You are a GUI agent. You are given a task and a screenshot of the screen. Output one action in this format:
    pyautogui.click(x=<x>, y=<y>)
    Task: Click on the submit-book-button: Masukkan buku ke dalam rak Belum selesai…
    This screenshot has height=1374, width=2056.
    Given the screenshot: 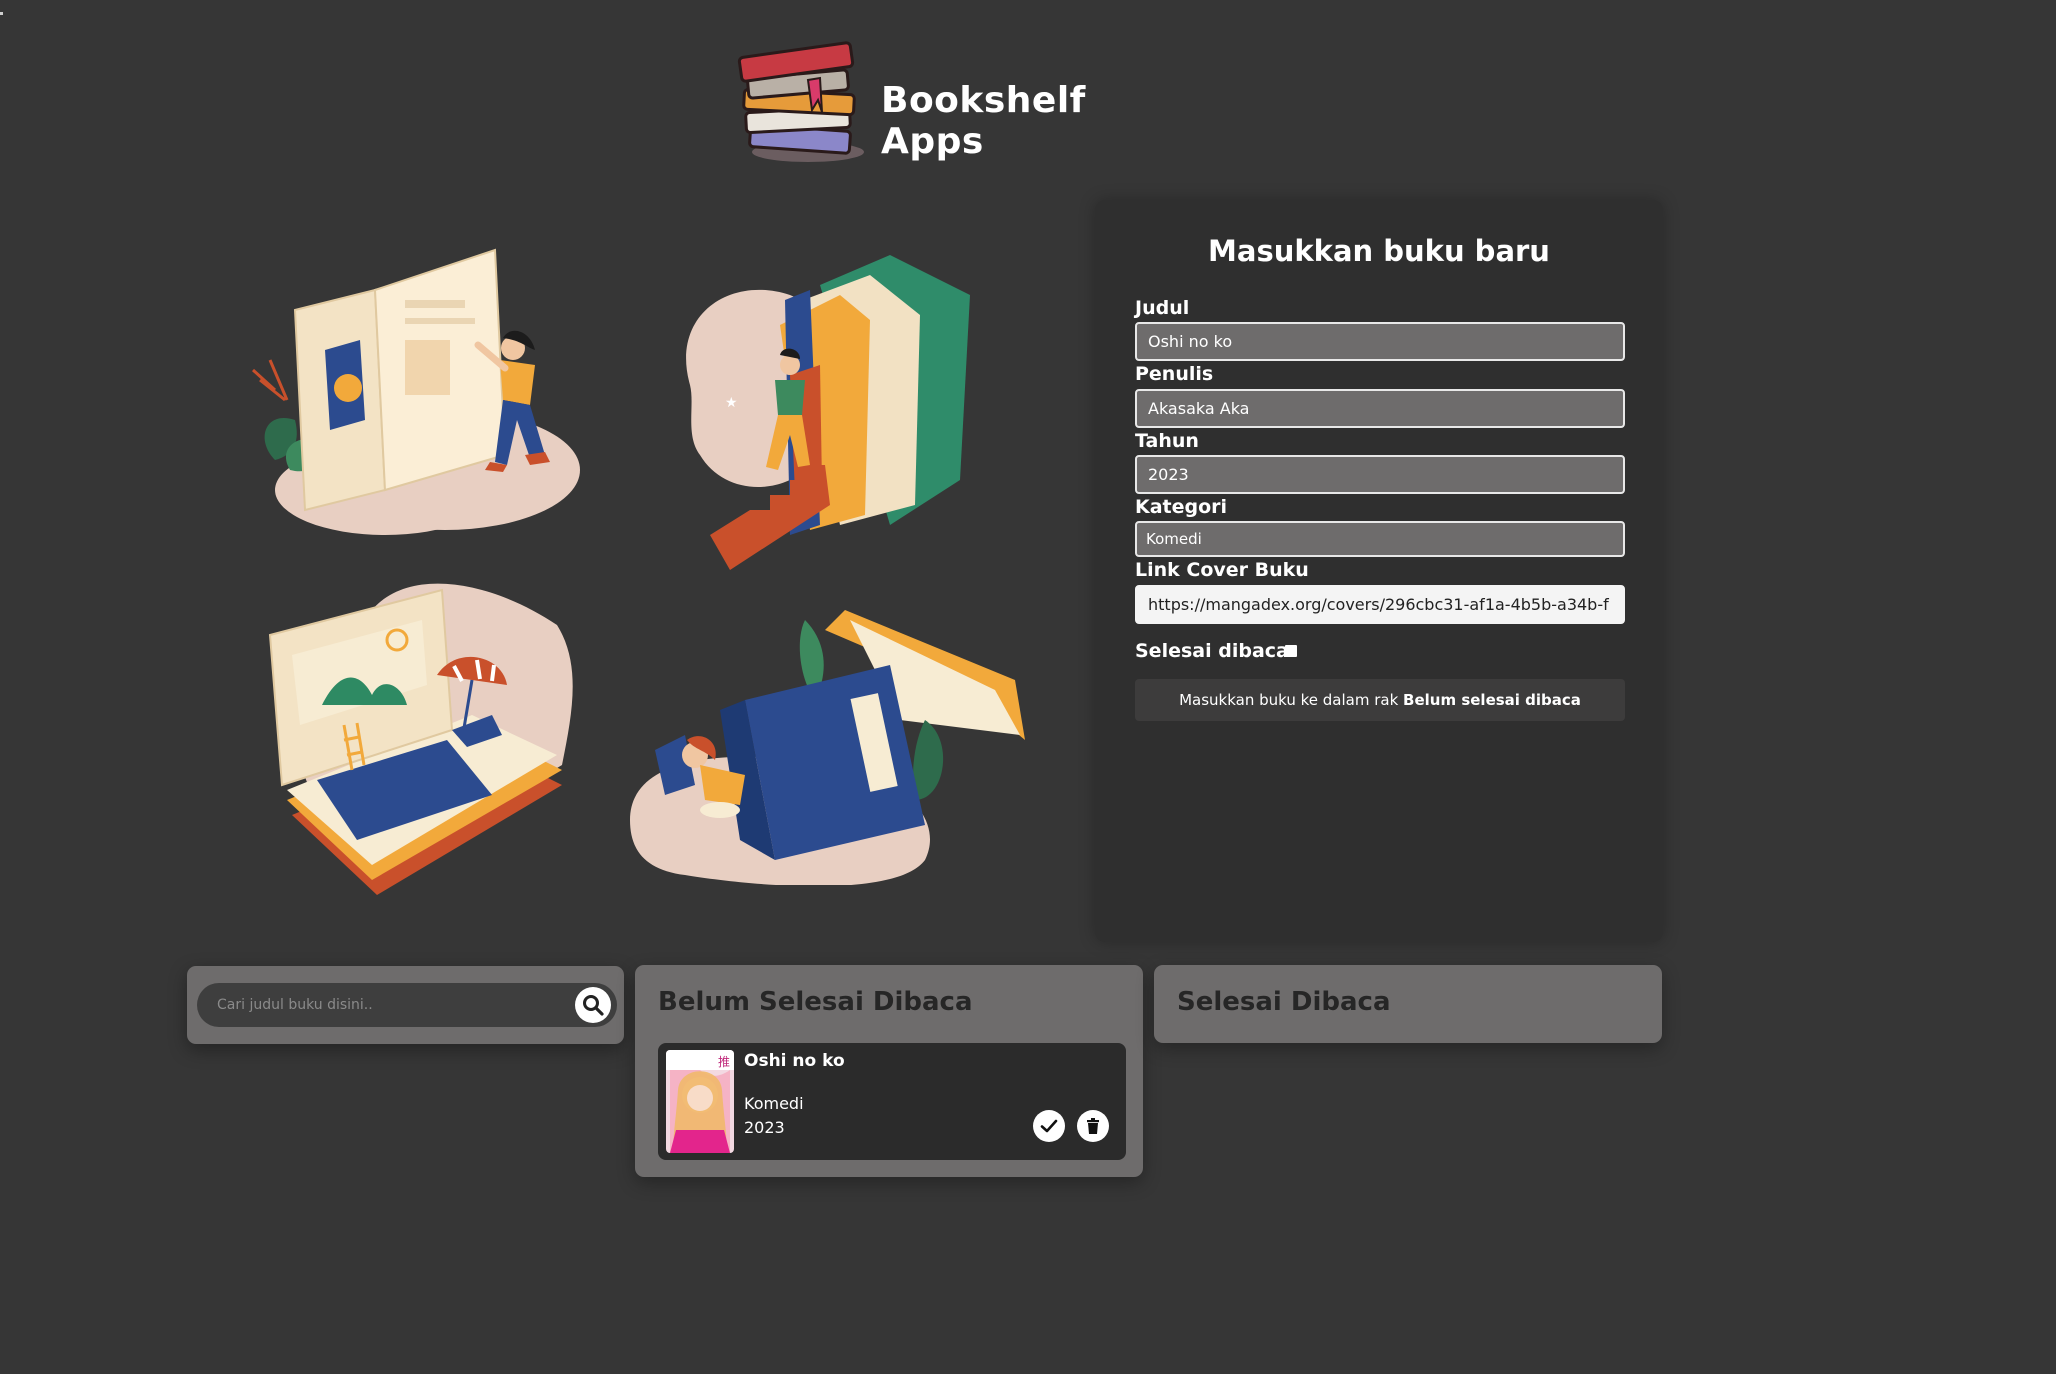 What is the action you would take?
    pyautogui.click(x=1380, y=700)
    